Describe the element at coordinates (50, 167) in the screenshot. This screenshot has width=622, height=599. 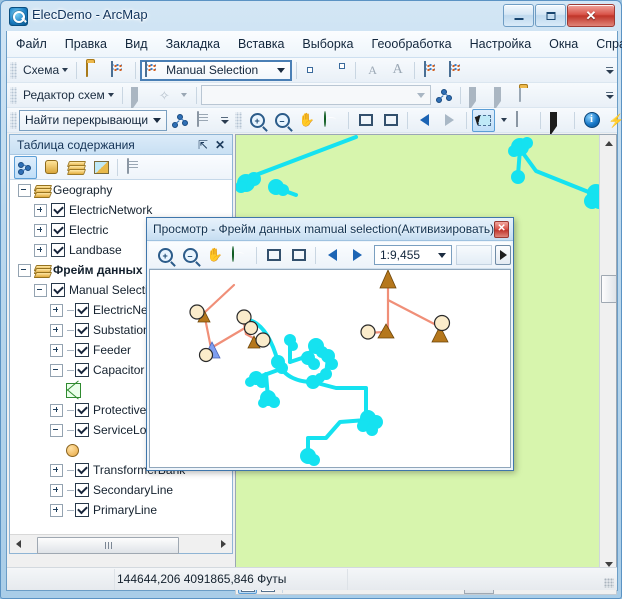
I see `list-by-source-button` at that location.